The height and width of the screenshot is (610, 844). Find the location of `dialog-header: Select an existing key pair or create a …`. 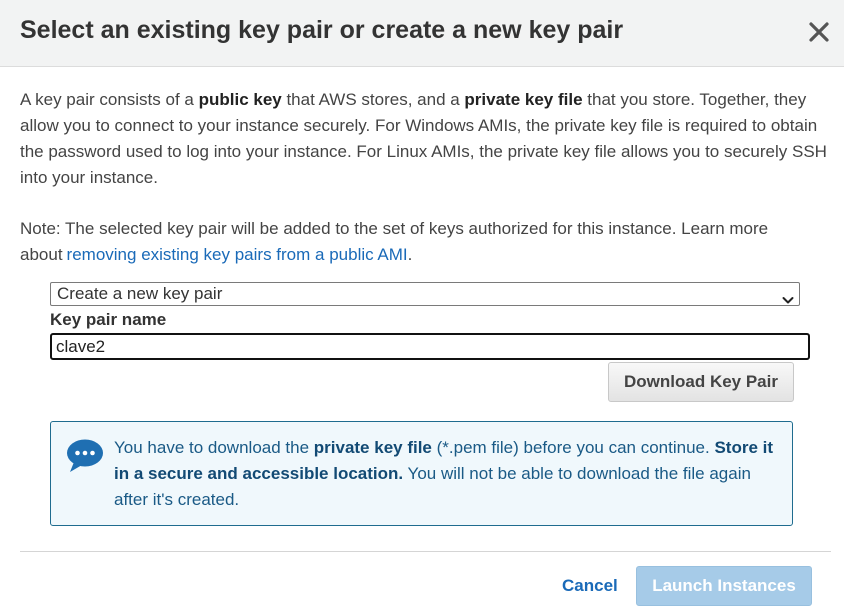

dialog-header: Select an existing key pair or create a … is located at coordinates (422, 33).